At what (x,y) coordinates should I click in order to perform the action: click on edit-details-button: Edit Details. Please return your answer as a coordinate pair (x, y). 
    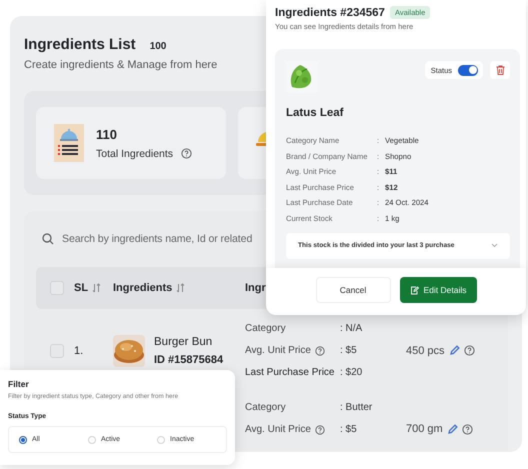
    Looking at the image, I should click on (438, 290).